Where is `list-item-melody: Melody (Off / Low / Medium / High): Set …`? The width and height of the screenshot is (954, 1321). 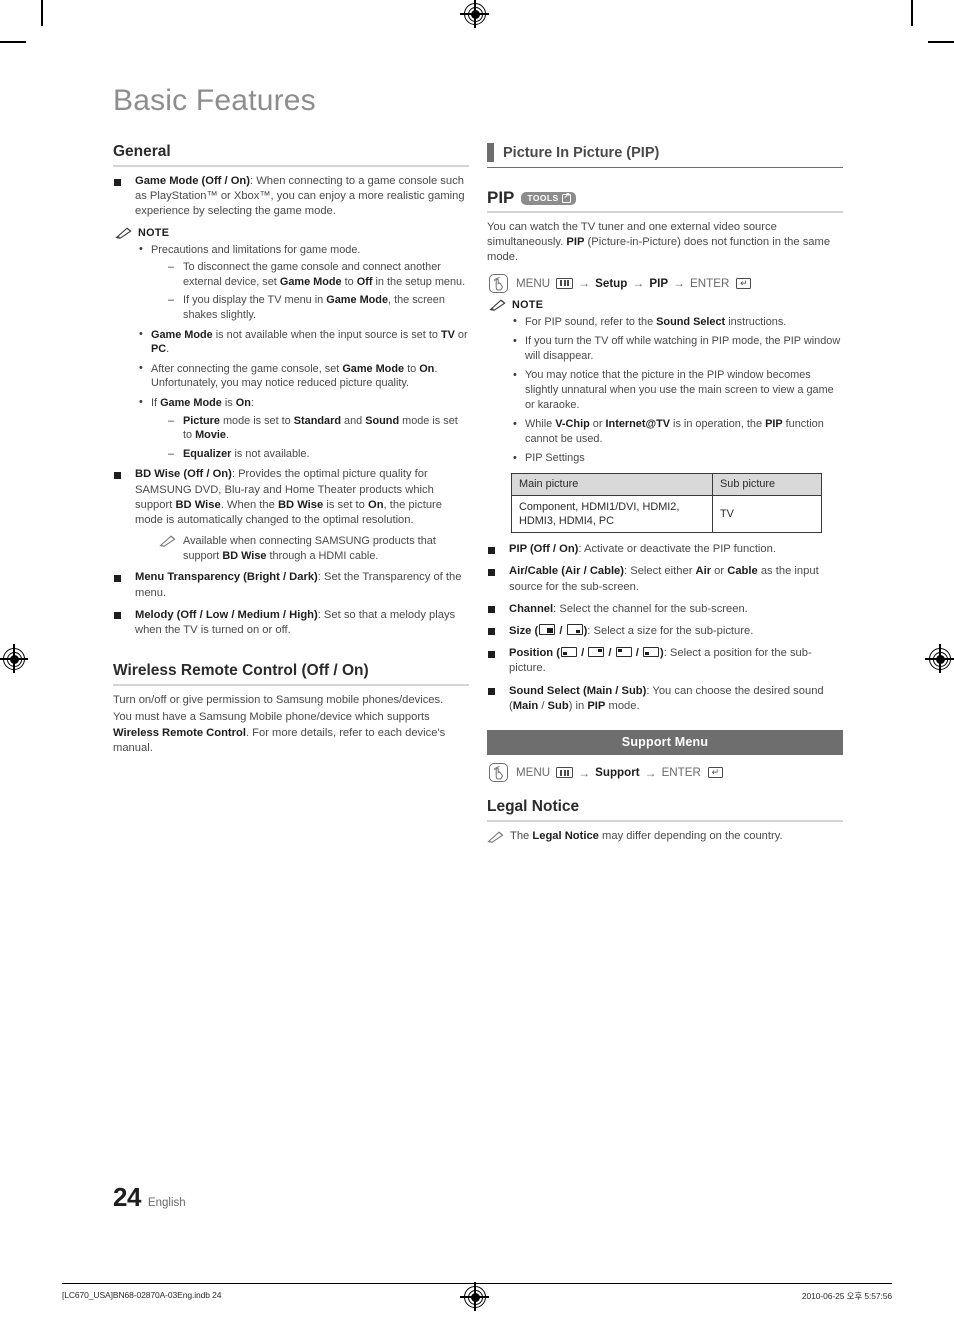
list-item-melody: Melody (Off / Low / Medium / High): Set … is located at coordinates (291, 623).